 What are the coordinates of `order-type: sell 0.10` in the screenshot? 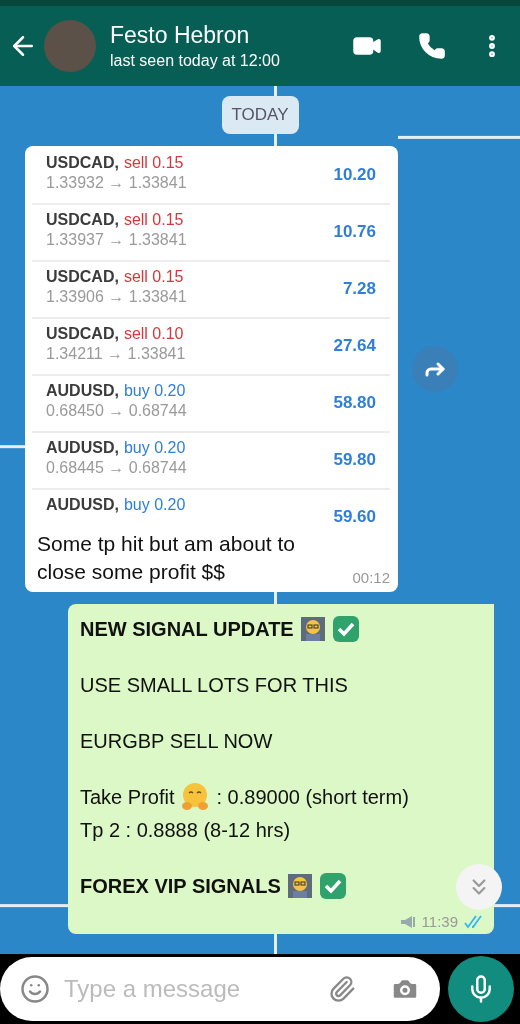 It's located at (153, 334).